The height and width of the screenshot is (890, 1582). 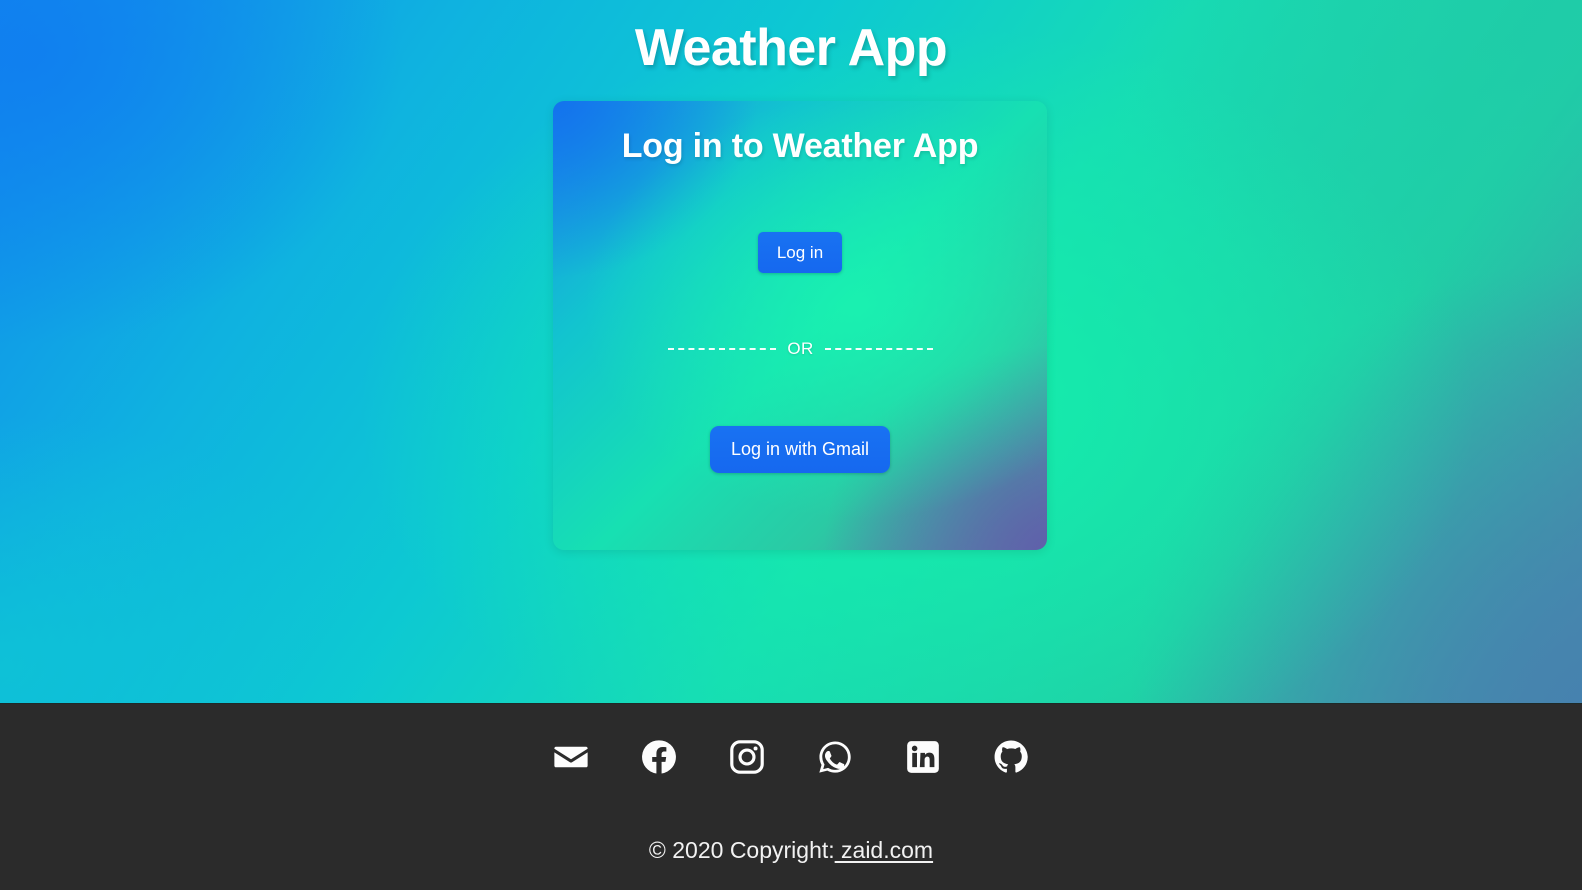 I want to click on github-icon, so click(x=1011, y=757).